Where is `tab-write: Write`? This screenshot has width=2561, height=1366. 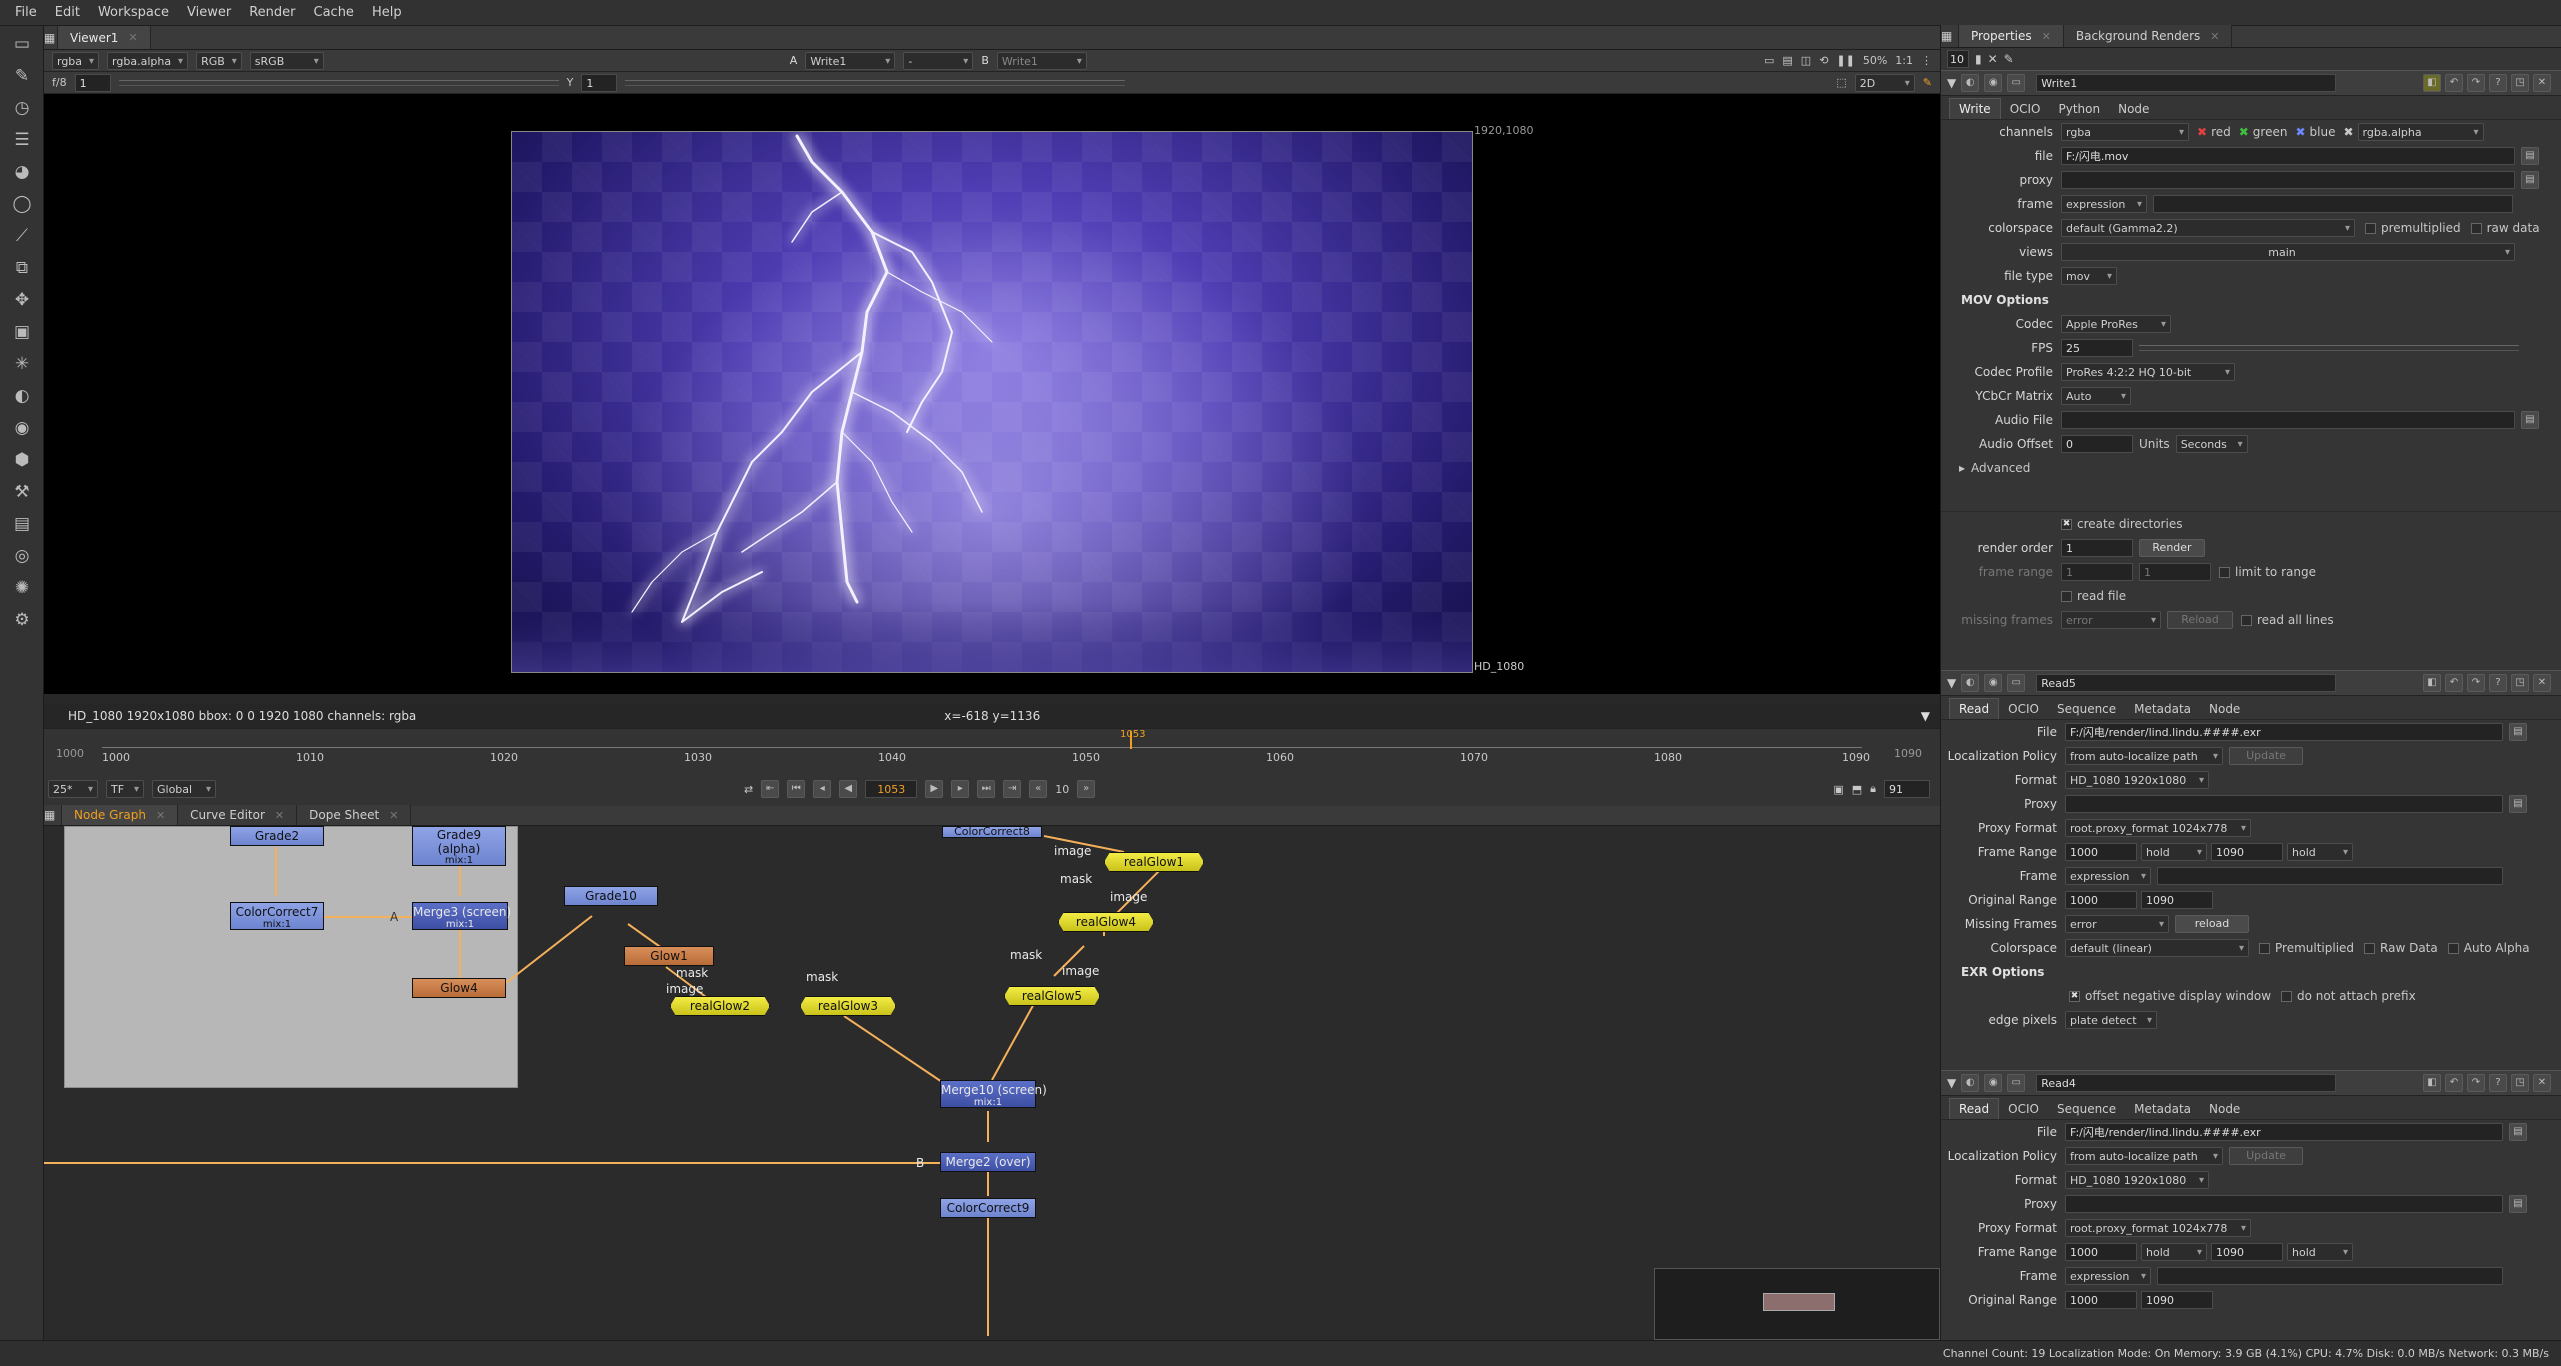
tab-write: Write is located at coordinates (1975, 108).